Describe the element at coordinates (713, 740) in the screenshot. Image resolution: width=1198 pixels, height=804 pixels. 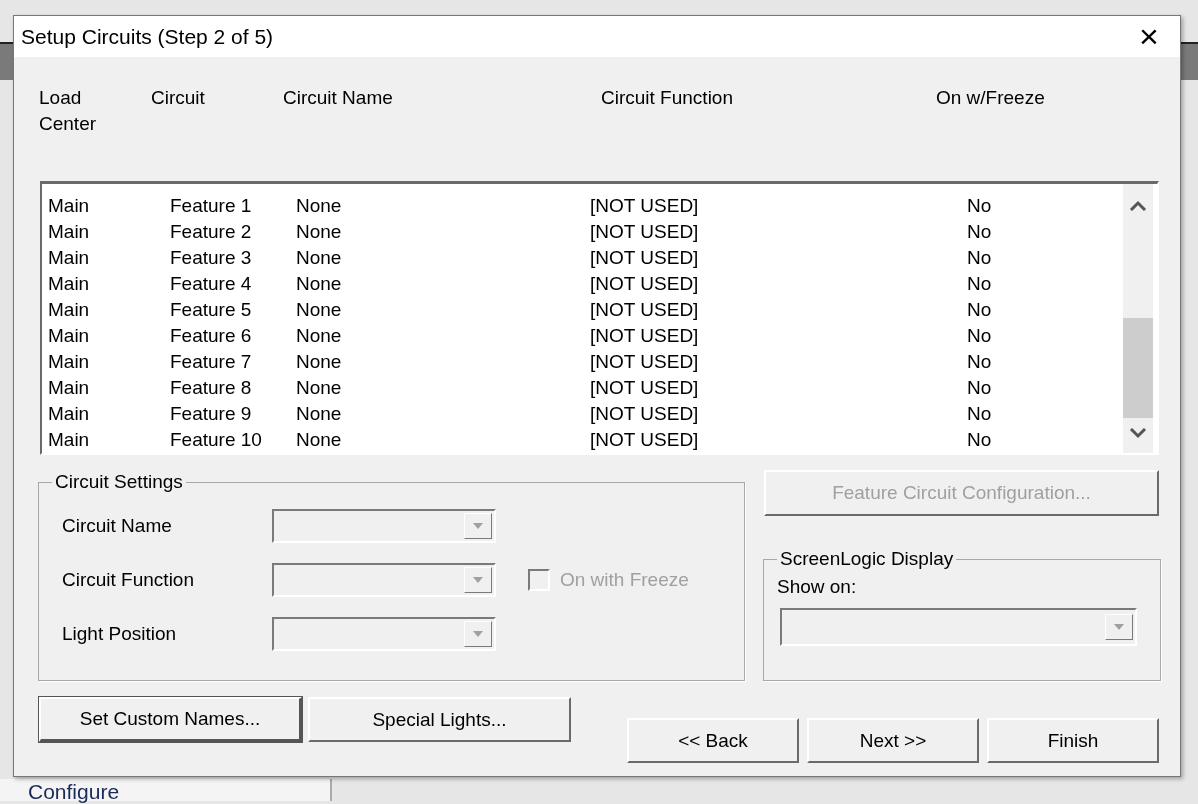
I see `wizard-button: << Back` at that location.